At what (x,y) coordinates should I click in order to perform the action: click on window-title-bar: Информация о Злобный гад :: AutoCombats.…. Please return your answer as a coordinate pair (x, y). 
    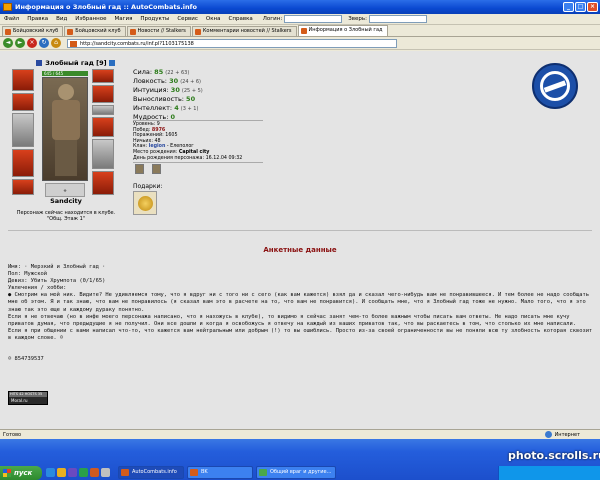
    Looking at the image, I should click on (300, 7).